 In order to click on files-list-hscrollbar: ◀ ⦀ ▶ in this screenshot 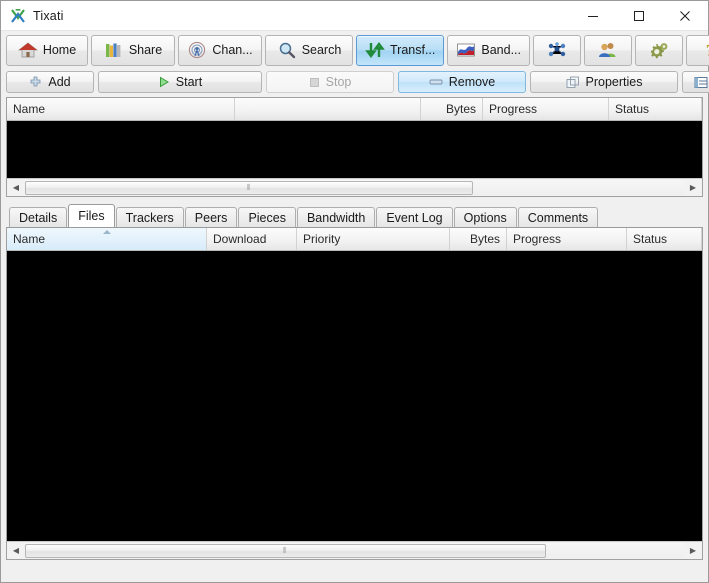, I will do `click(354, 550)`.